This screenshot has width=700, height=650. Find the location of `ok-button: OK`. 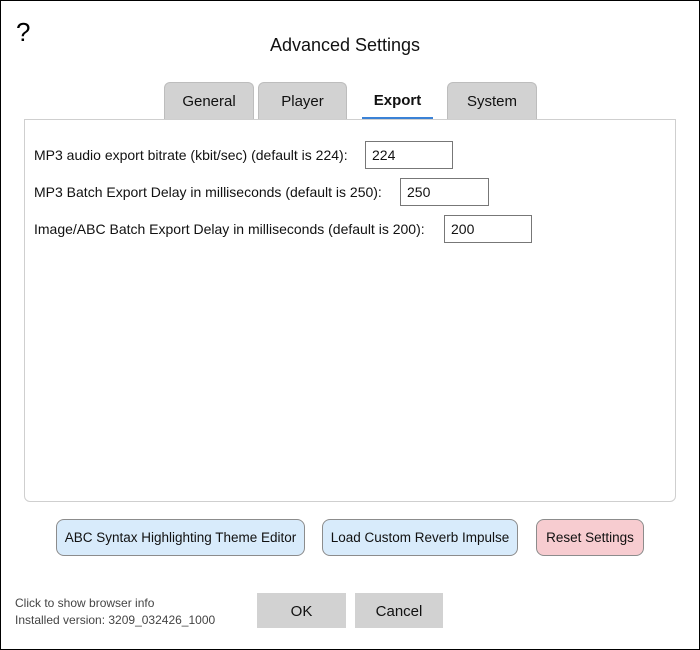

ok-button: OK is located at coordinates (301, 610).